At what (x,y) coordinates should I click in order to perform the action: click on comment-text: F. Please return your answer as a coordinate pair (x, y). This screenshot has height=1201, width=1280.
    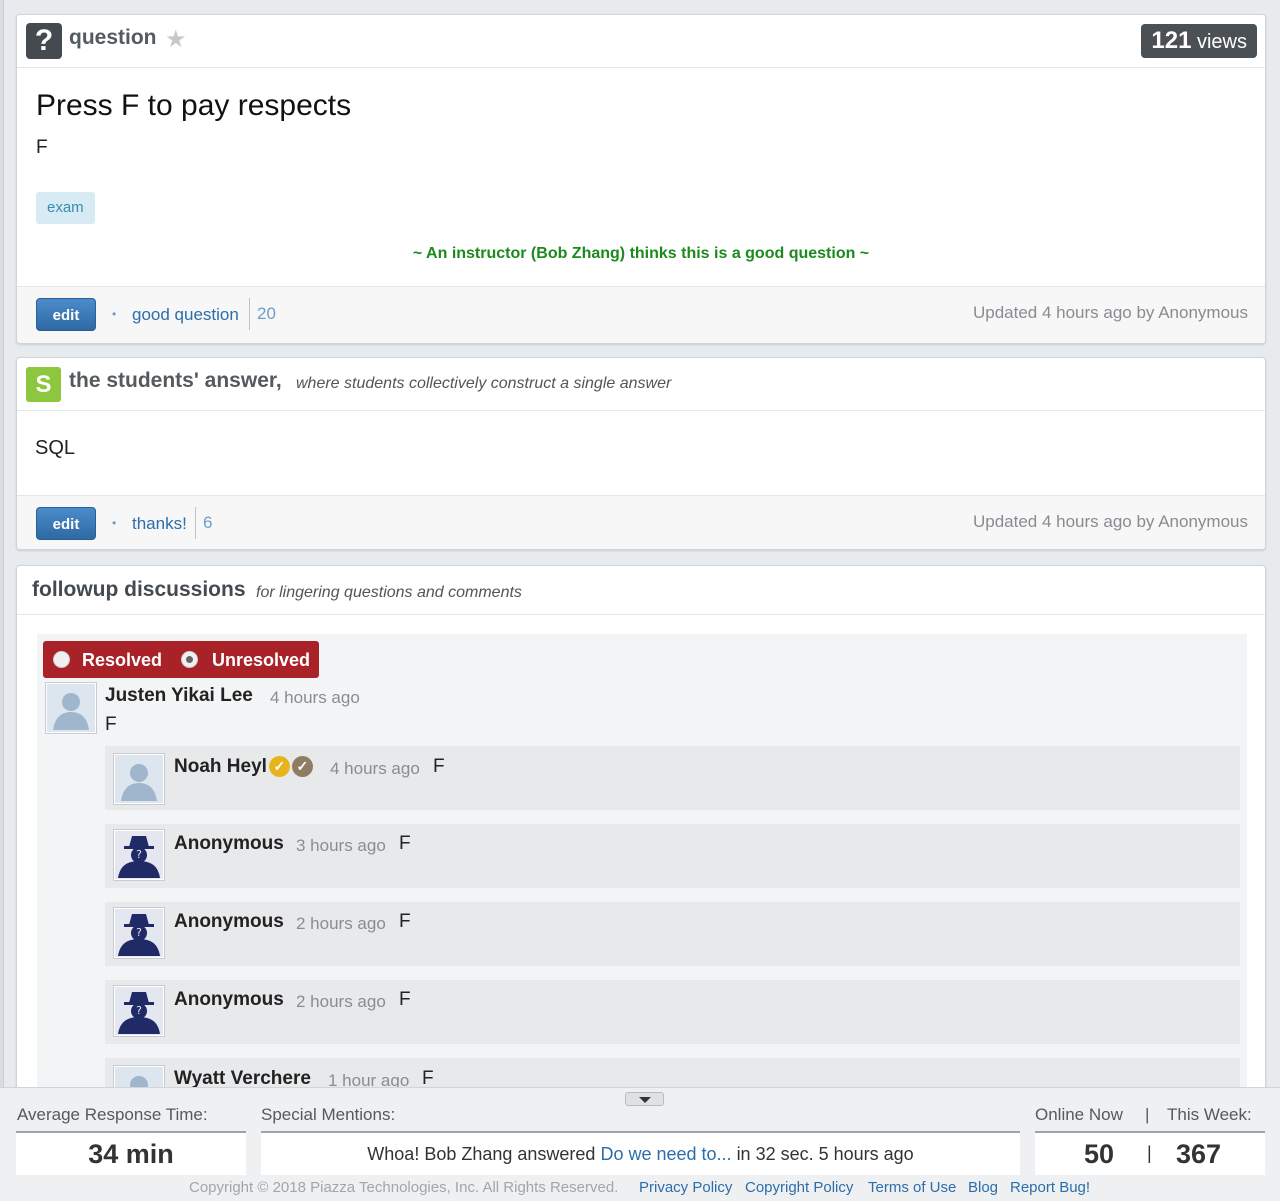
    Looking at the image, I should click on (111, 724).